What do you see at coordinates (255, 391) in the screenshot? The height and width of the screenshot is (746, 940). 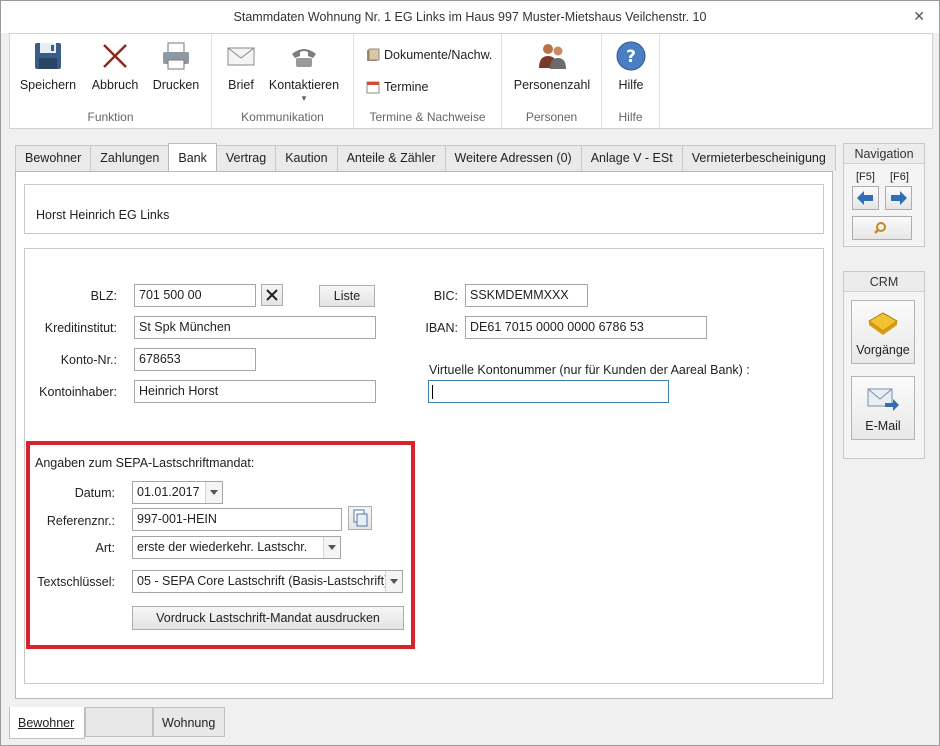 I see `account-holder-input: Heinrich Horst` at bounding box center [255, 391].